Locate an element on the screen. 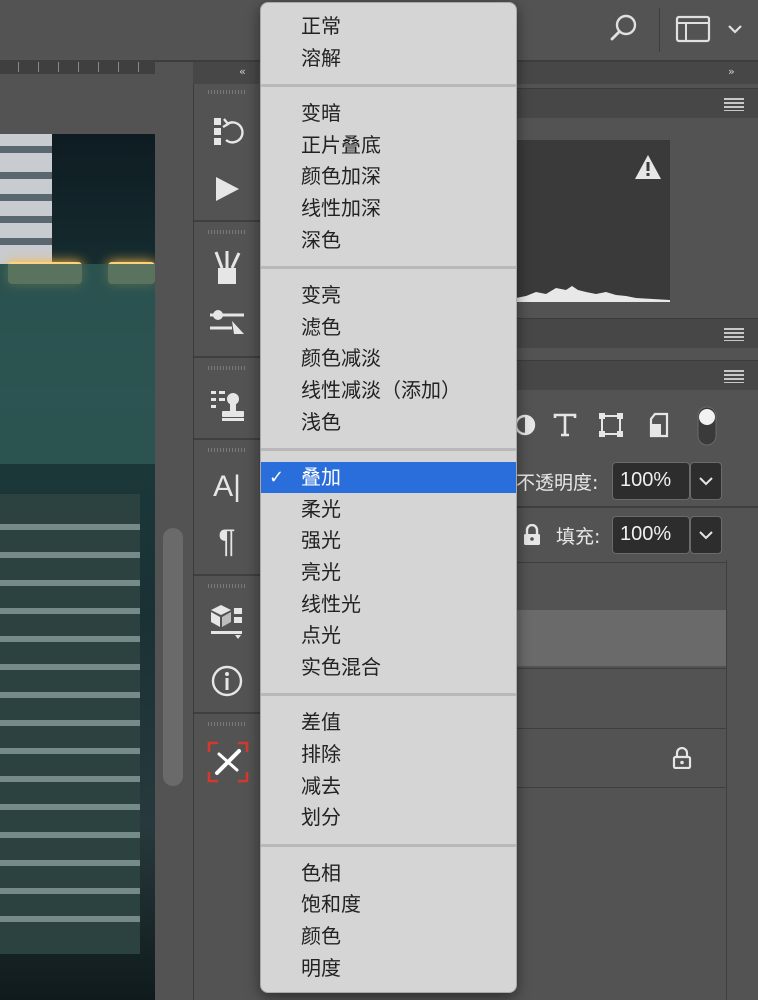 This screenshot has width=758, height=1000. blend-mode-option: 正片叠底 is located at coordinates (388, 145).